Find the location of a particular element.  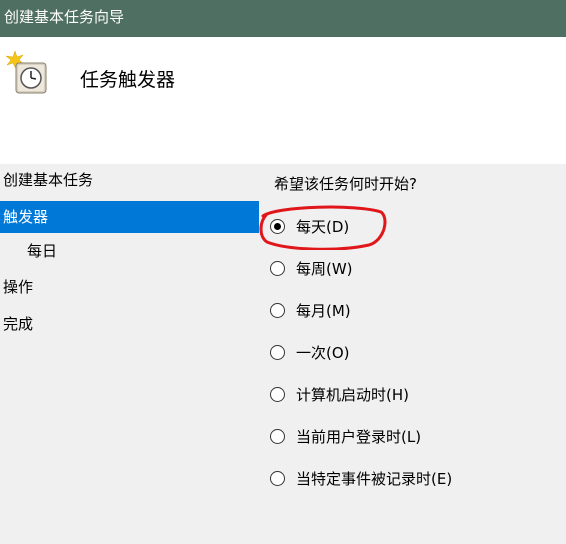

window-titlebar: 创建基本任务向导 is located at coordinates (283, 18).